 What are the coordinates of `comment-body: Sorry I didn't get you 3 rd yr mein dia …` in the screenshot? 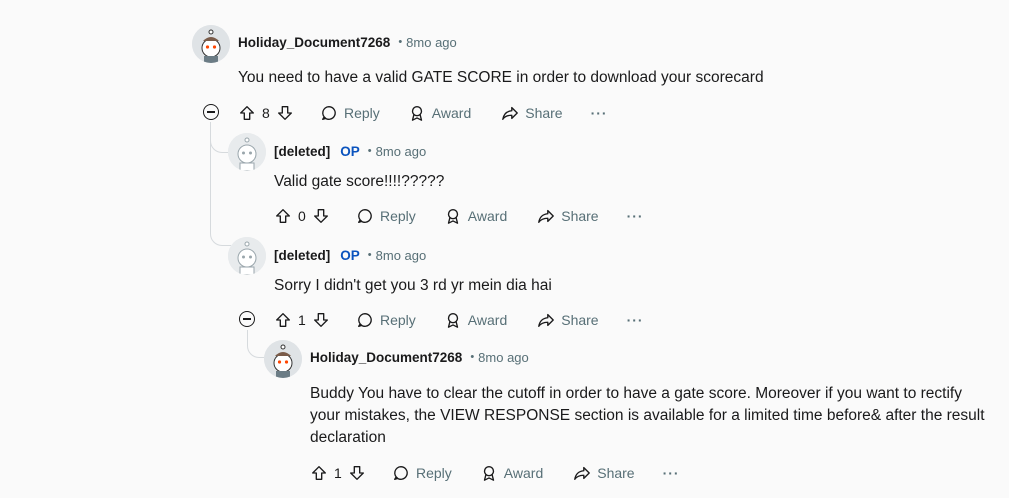 It's located at (413, 285).